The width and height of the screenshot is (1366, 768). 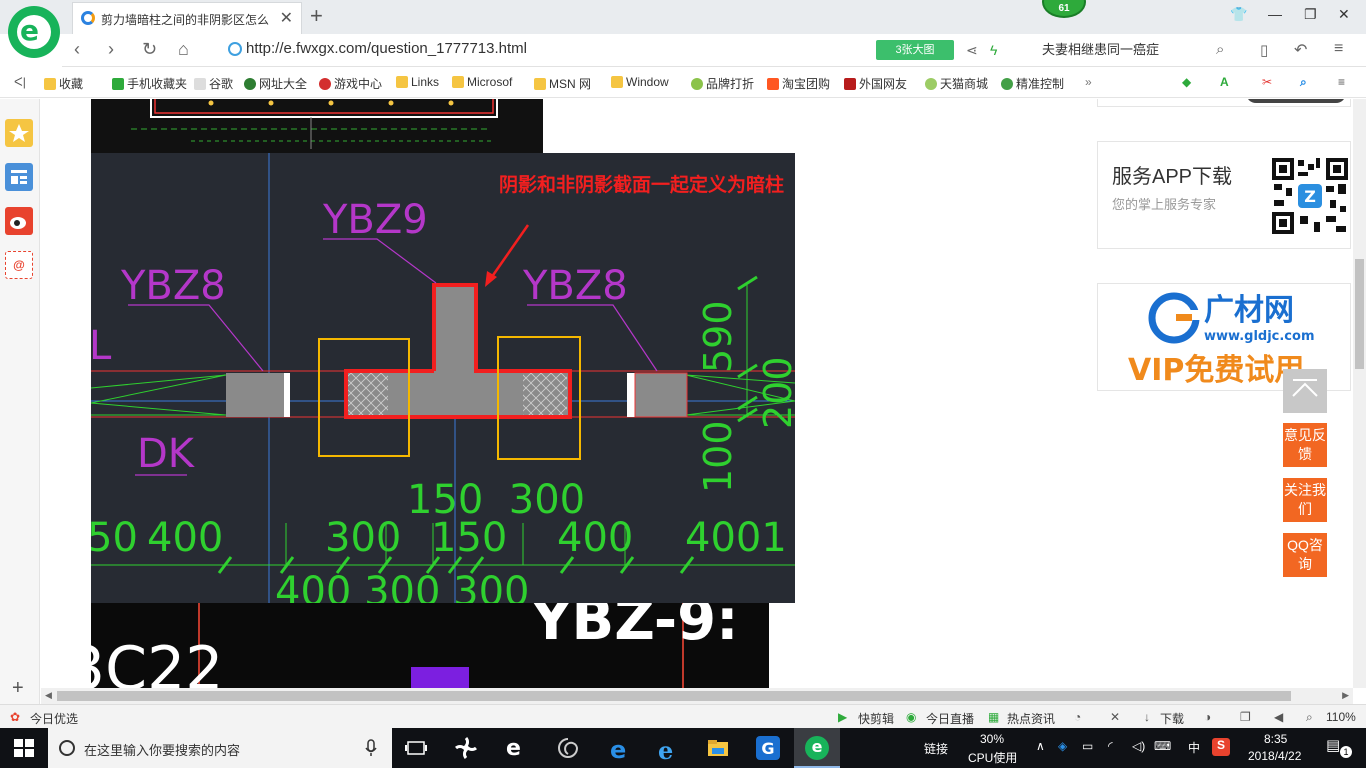 What do you see at coordinates (1310, 196) in the screenshot?
I see `qr-code: Z` at bounding box center [1310, 196].